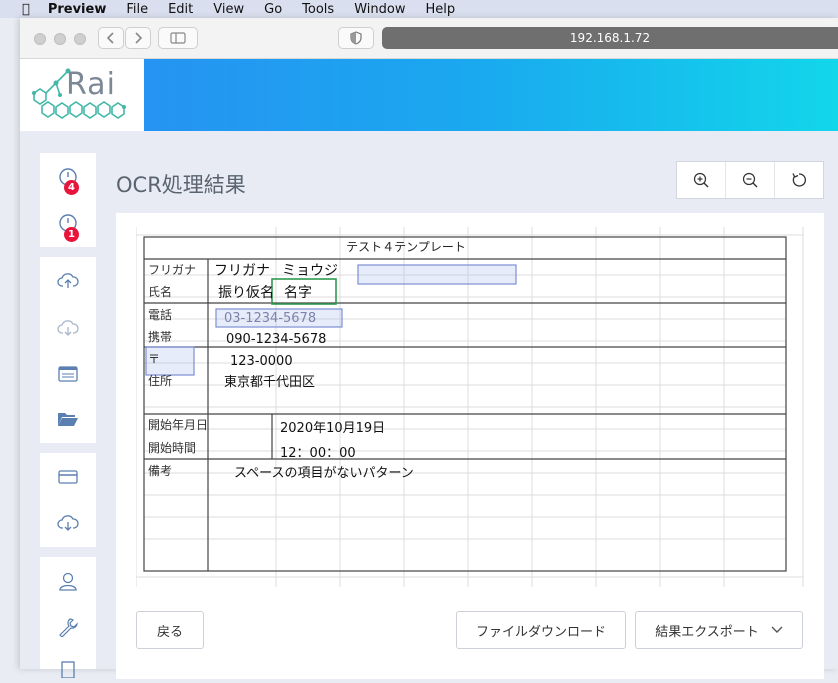 This screenshot has width=838, height=683. Describe the element at coordinates (261, 361) in the screenshot. I see `value-postal: 123-0000` at that location.